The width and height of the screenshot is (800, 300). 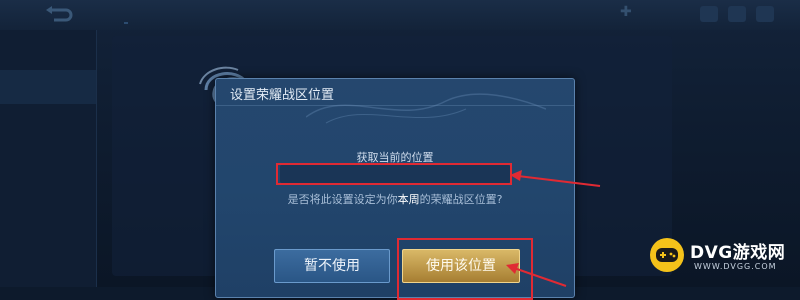 I want to click on close-icon, so click(x=765, y=14).